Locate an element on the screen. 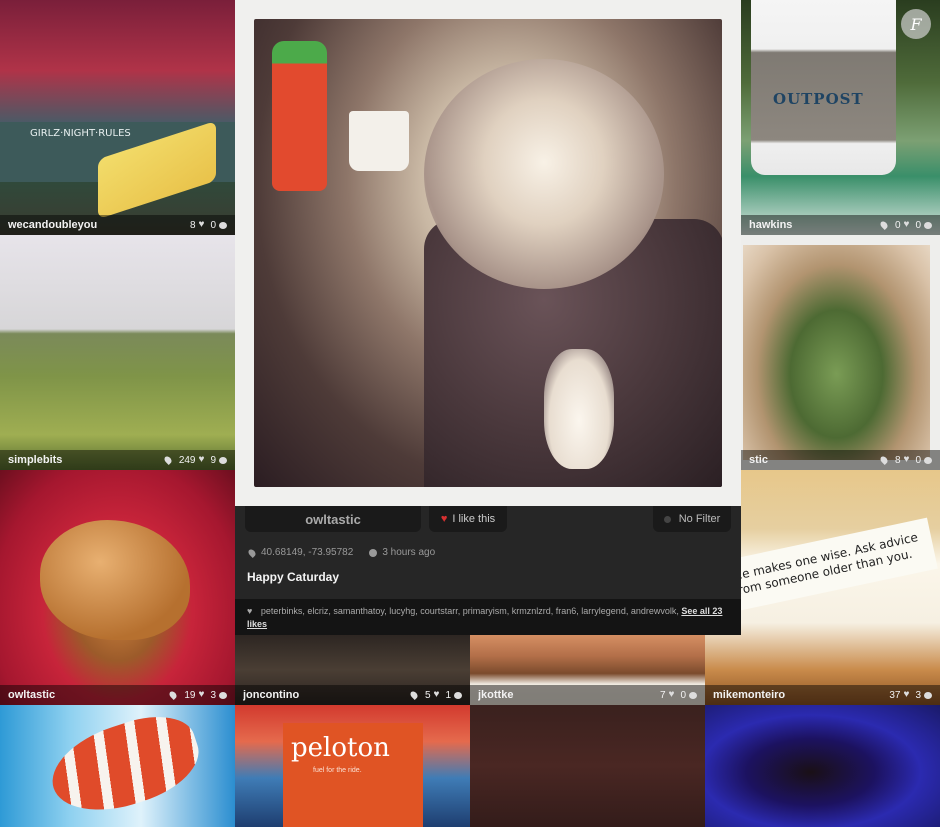 This screenshot has height=827, width=940. magazine-tagline: fuel for the ride. is located at coordinates (337, 770).